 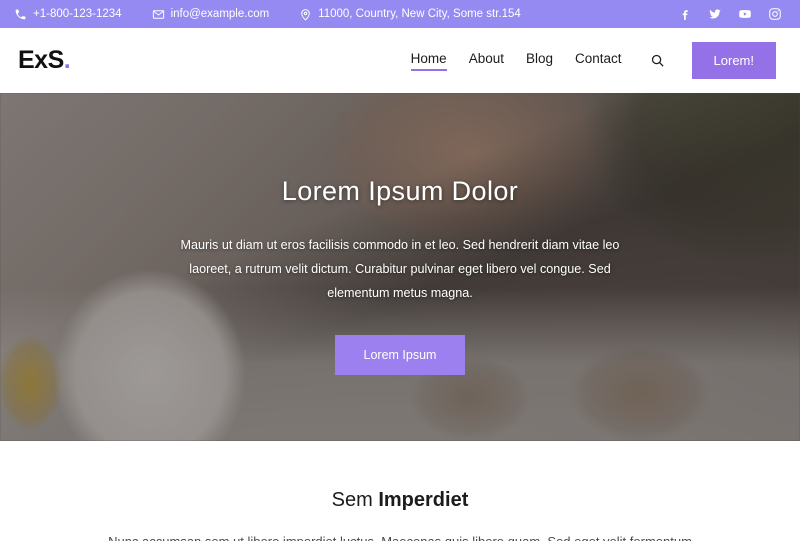 I want to click on section-title-light: Sem, so click(x=355, y=500).